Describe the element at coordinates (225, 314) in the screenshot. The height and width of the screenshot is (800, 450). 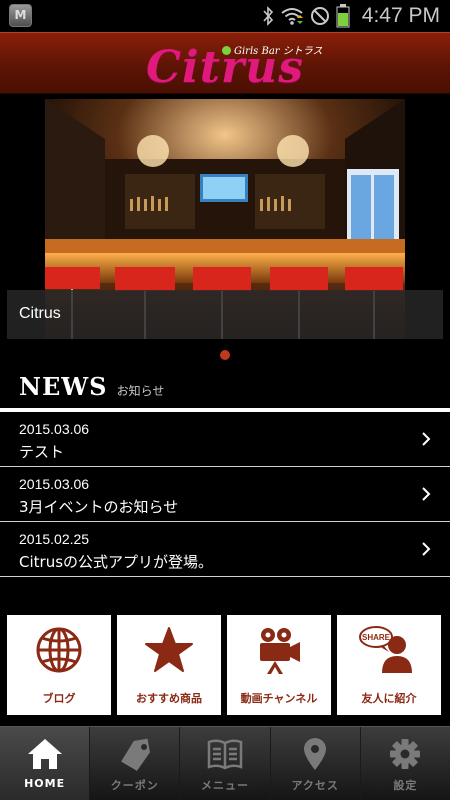
I see `hero-caption: Citrus` at that location.